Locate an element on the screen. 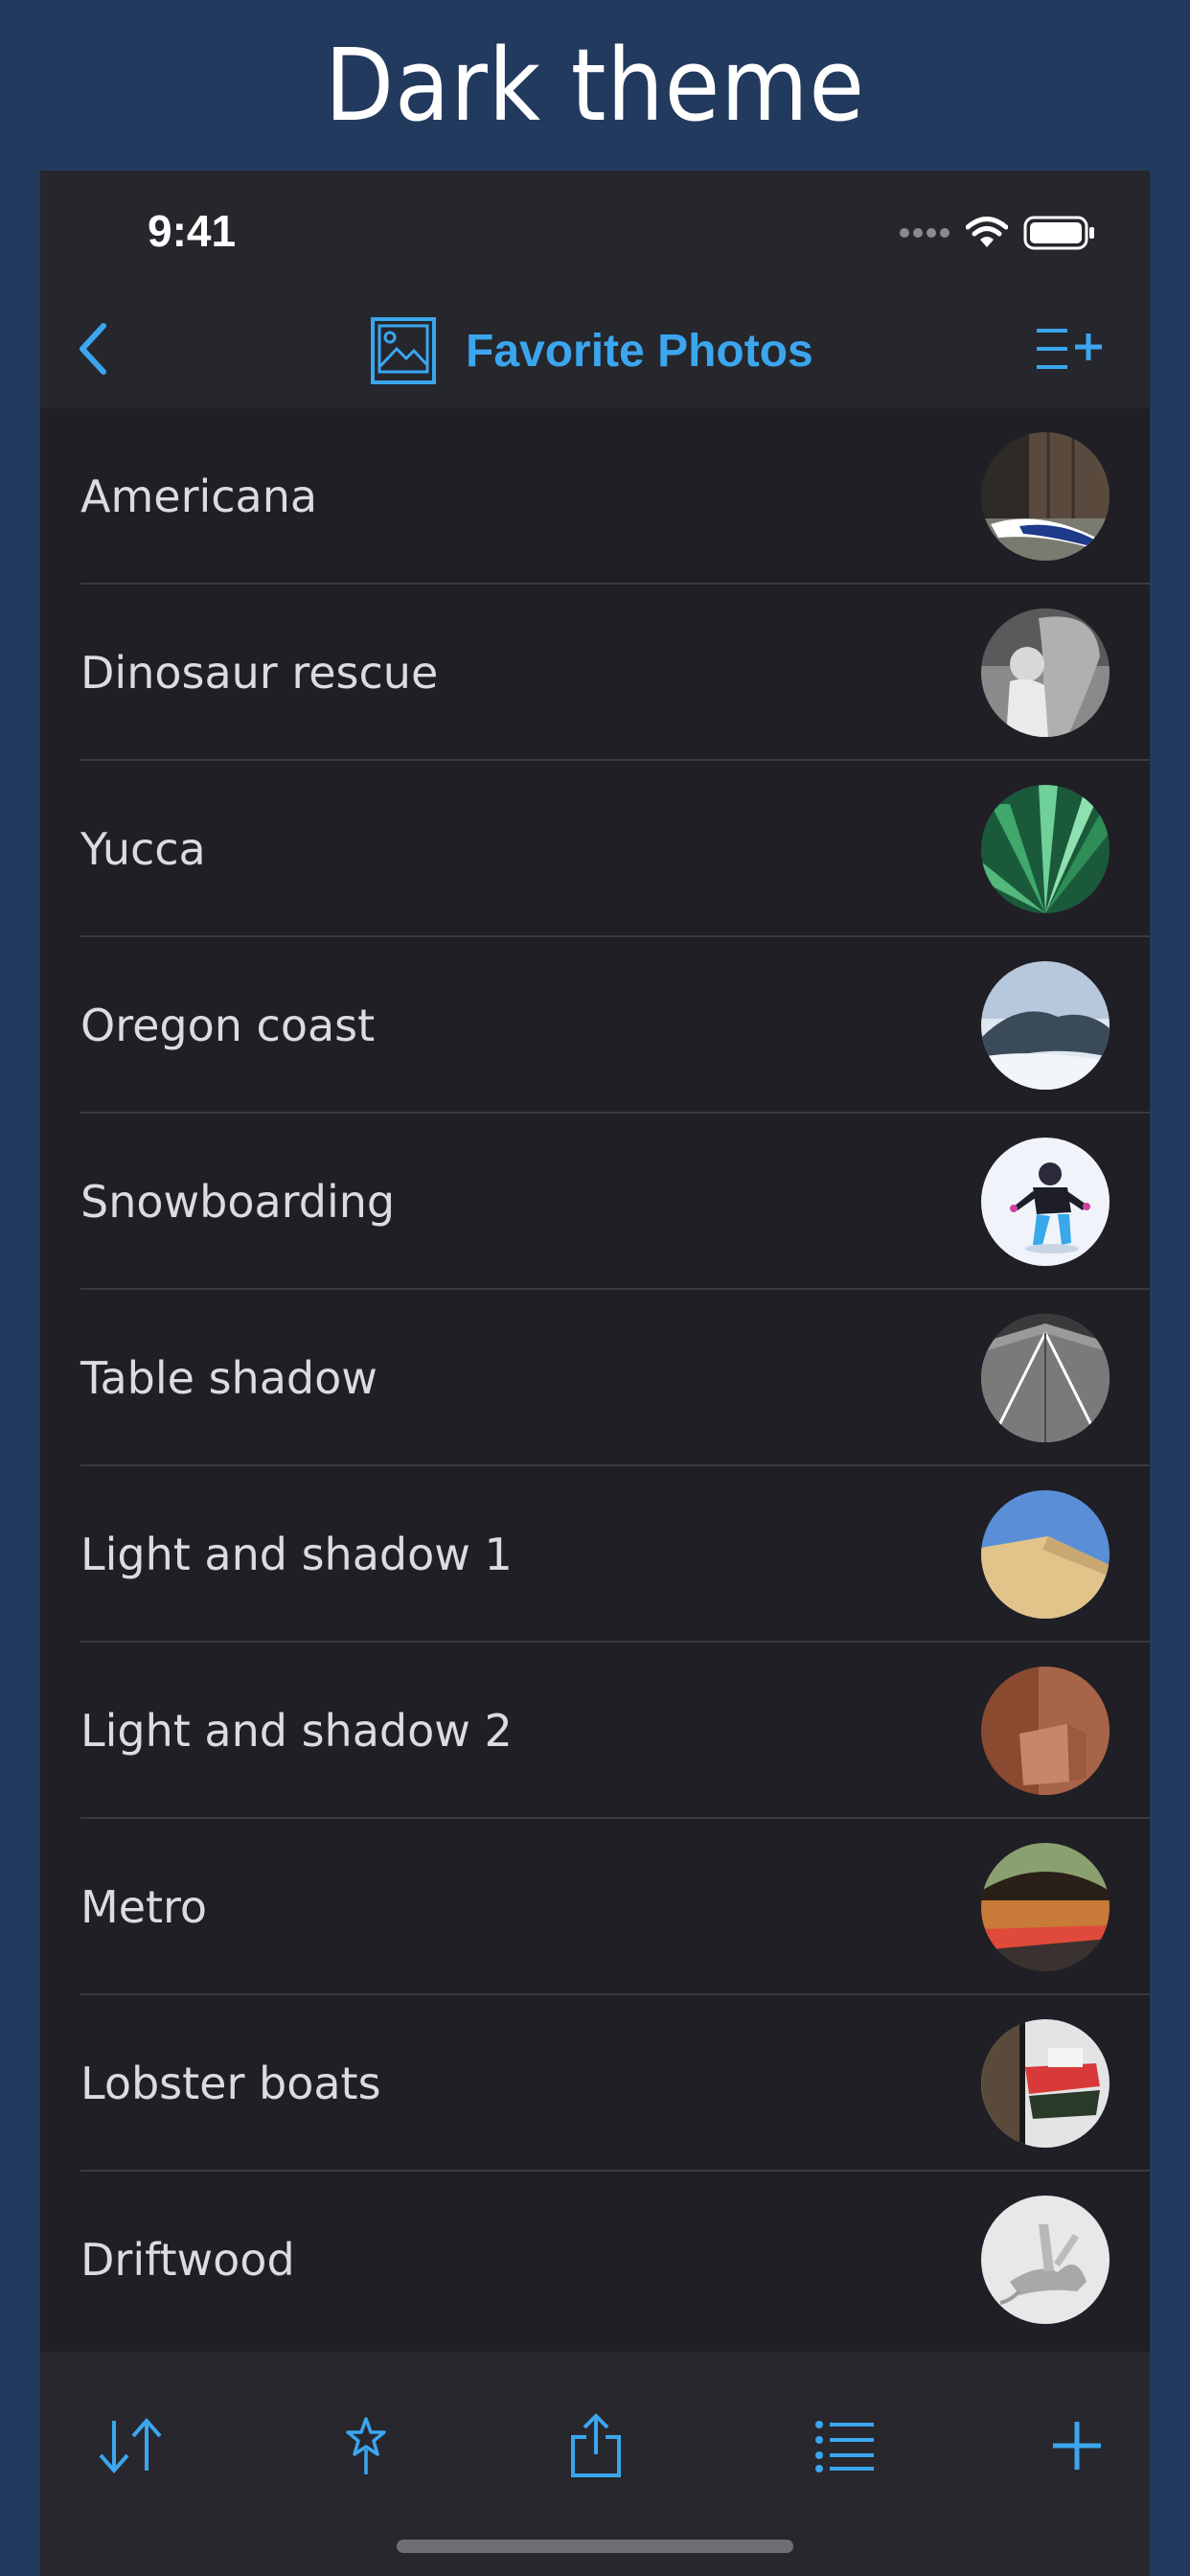  list-item: Driftwood is located at coordinates (595, 2260).